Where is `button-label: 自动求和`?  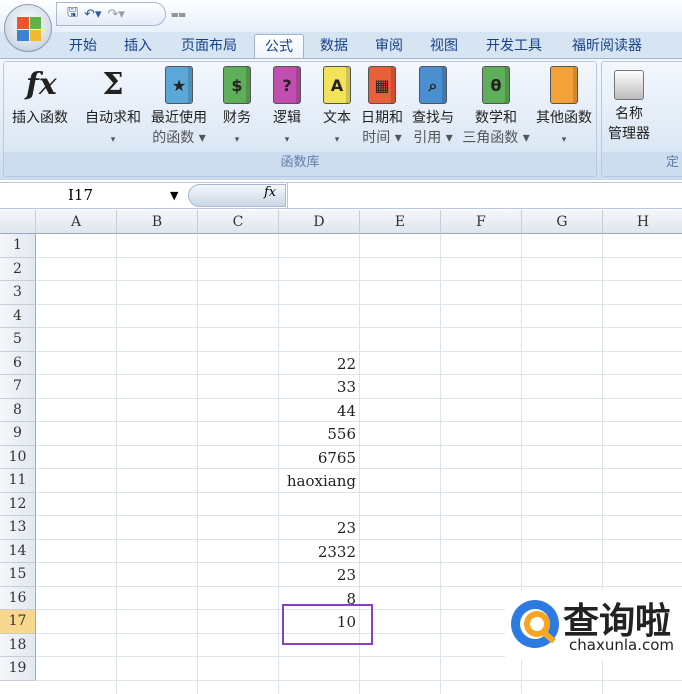
button-label: 自动求和 is located at coordinates (113, 118).